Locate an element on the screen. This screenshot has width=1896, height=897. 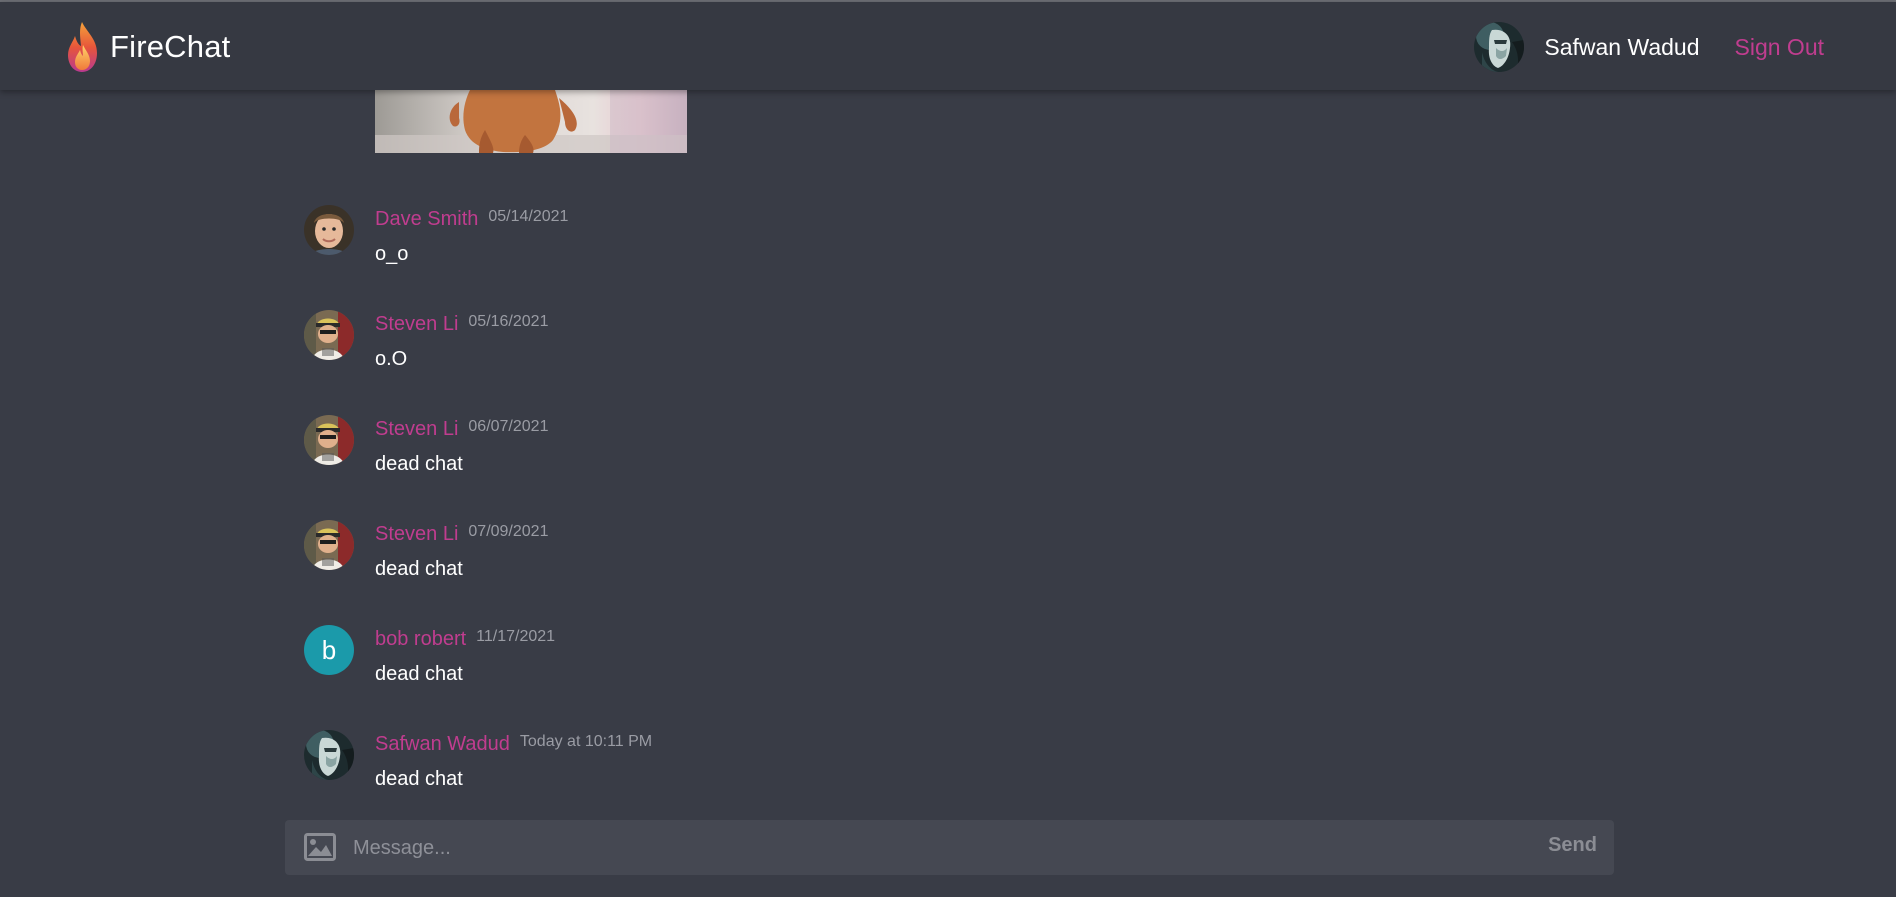
shared-image-attachment is located at coordinates (531, 121).